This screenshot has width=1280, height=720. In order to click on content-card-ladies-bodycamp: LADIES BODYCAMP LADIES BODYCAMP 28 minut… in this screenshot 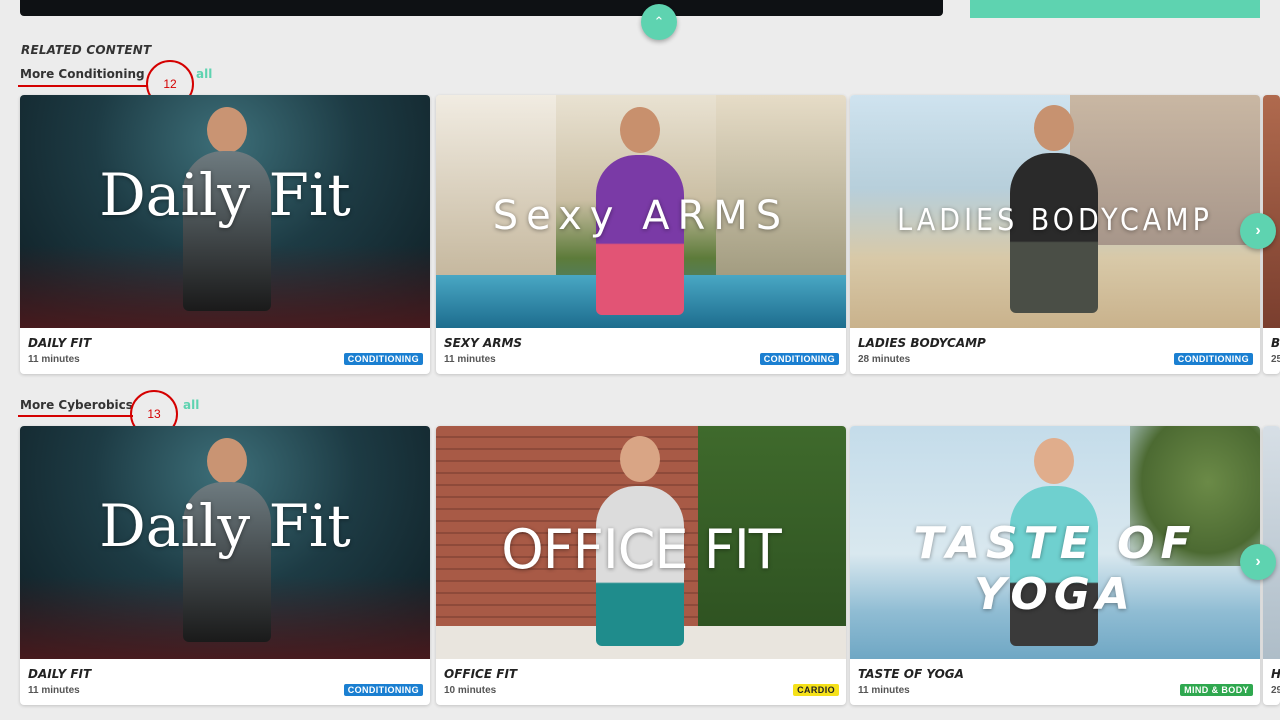, I will do `click(1055, 234)`.